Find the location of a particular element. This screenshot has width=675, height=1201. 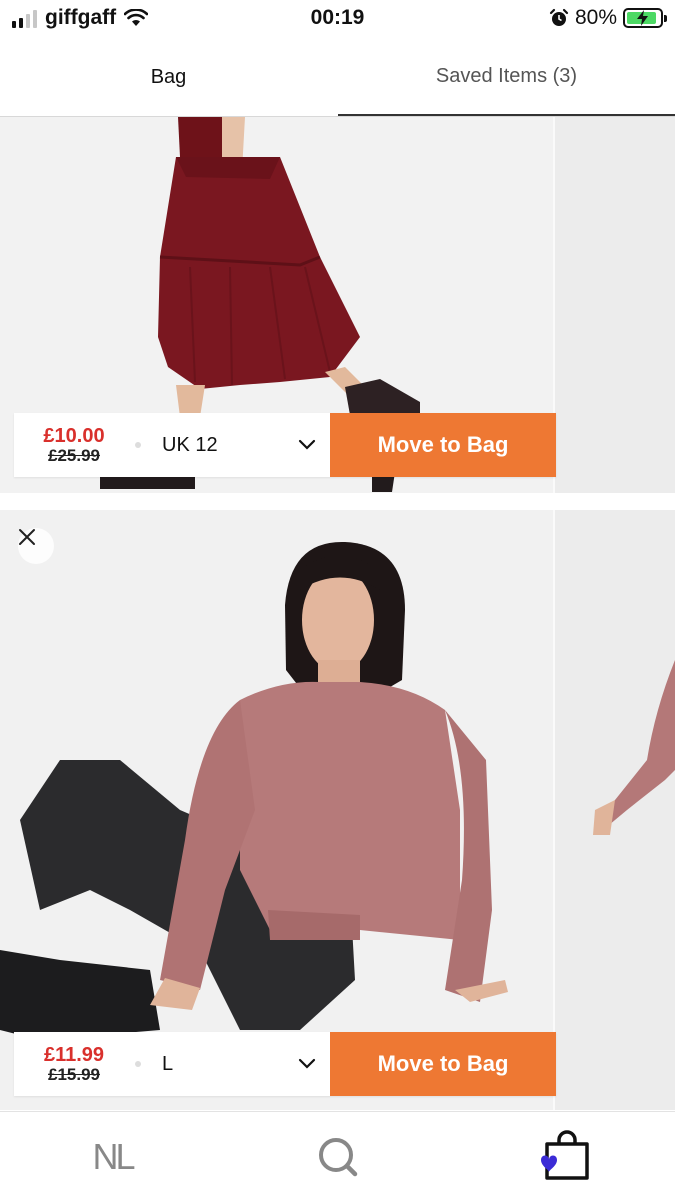

nav-search is located at coordinates (337, 1156).